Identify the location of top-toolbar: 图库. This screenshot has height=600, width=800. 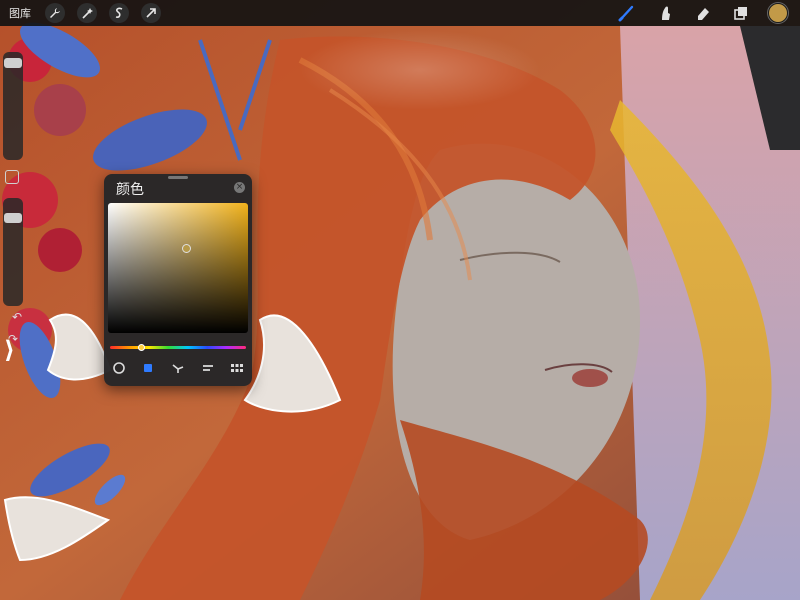
(400, 13).